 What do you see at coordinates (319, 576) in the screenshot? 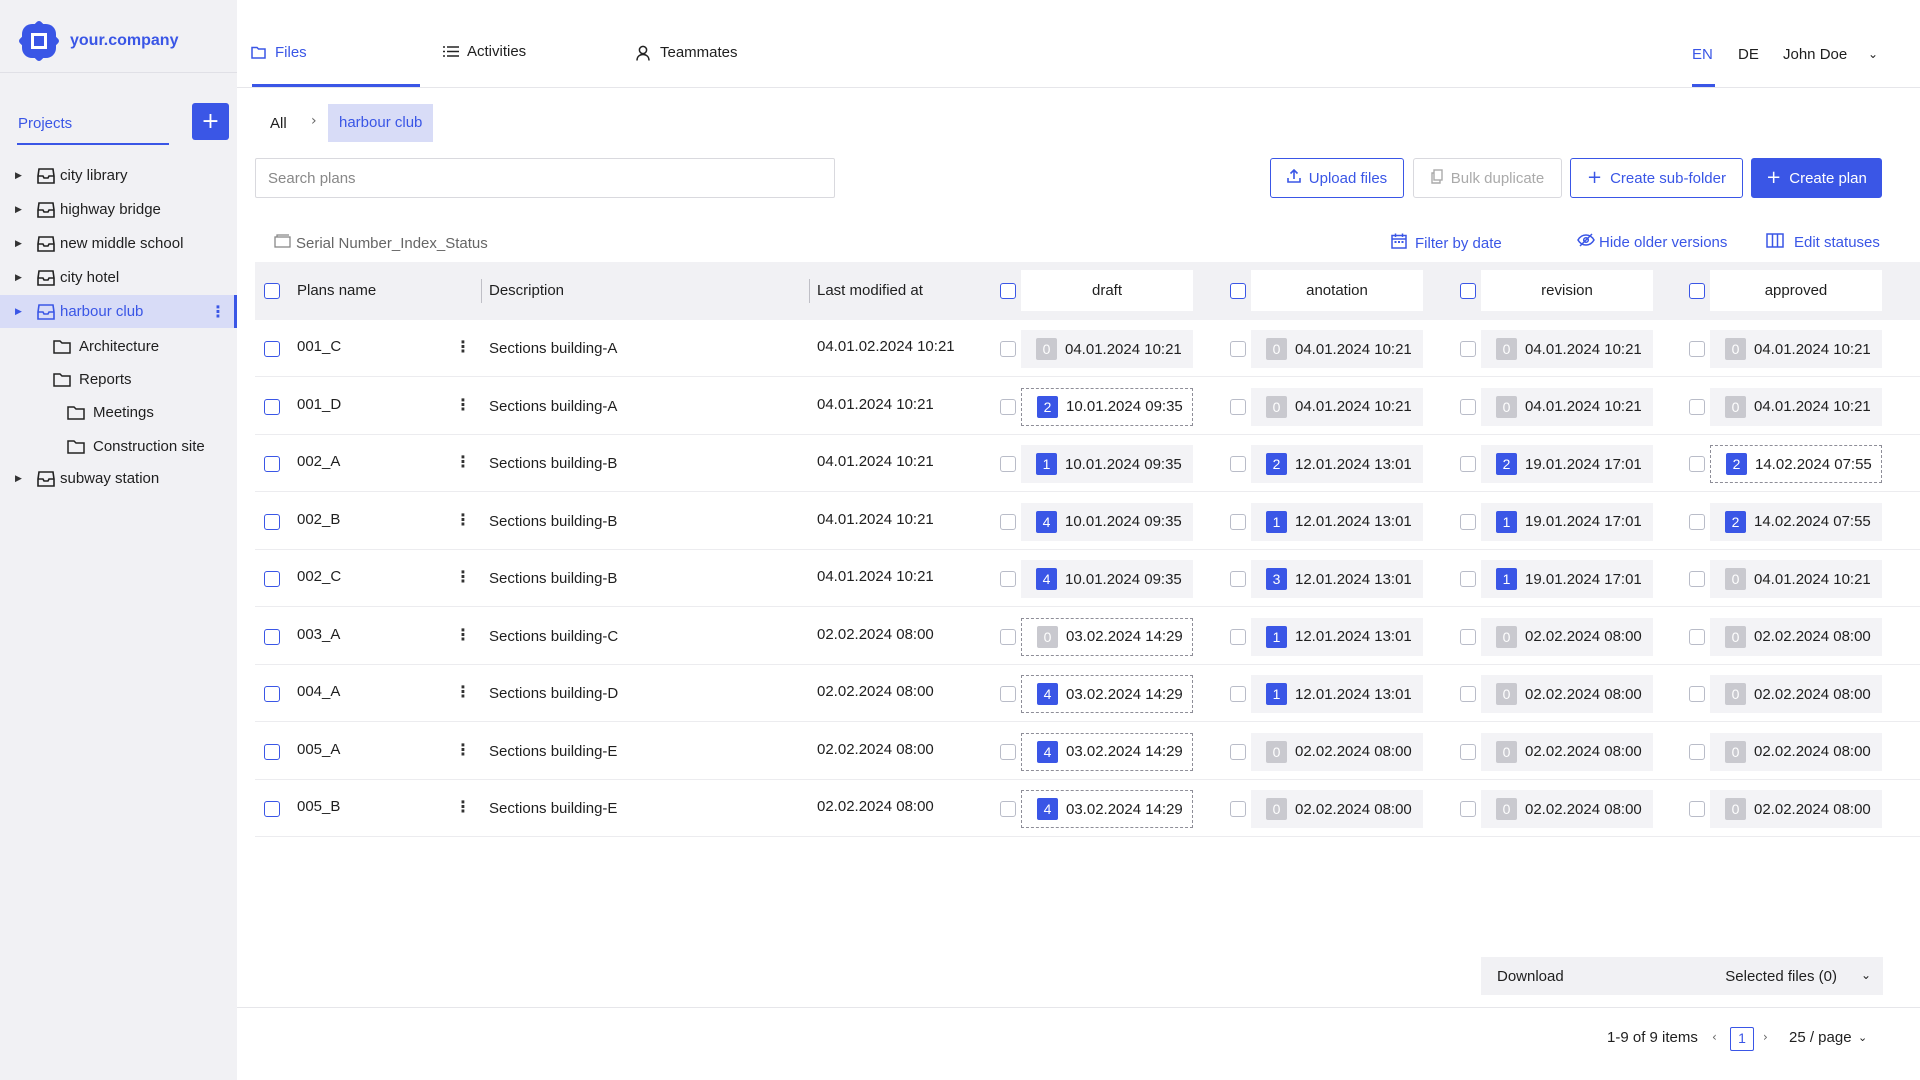
I see `plan-name: 002_C` at bounding box center [319, 576].